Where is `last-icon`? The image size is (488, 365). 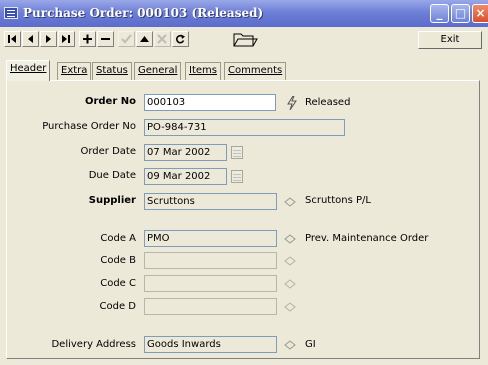 last-icon is located at coordinates (66, 39).